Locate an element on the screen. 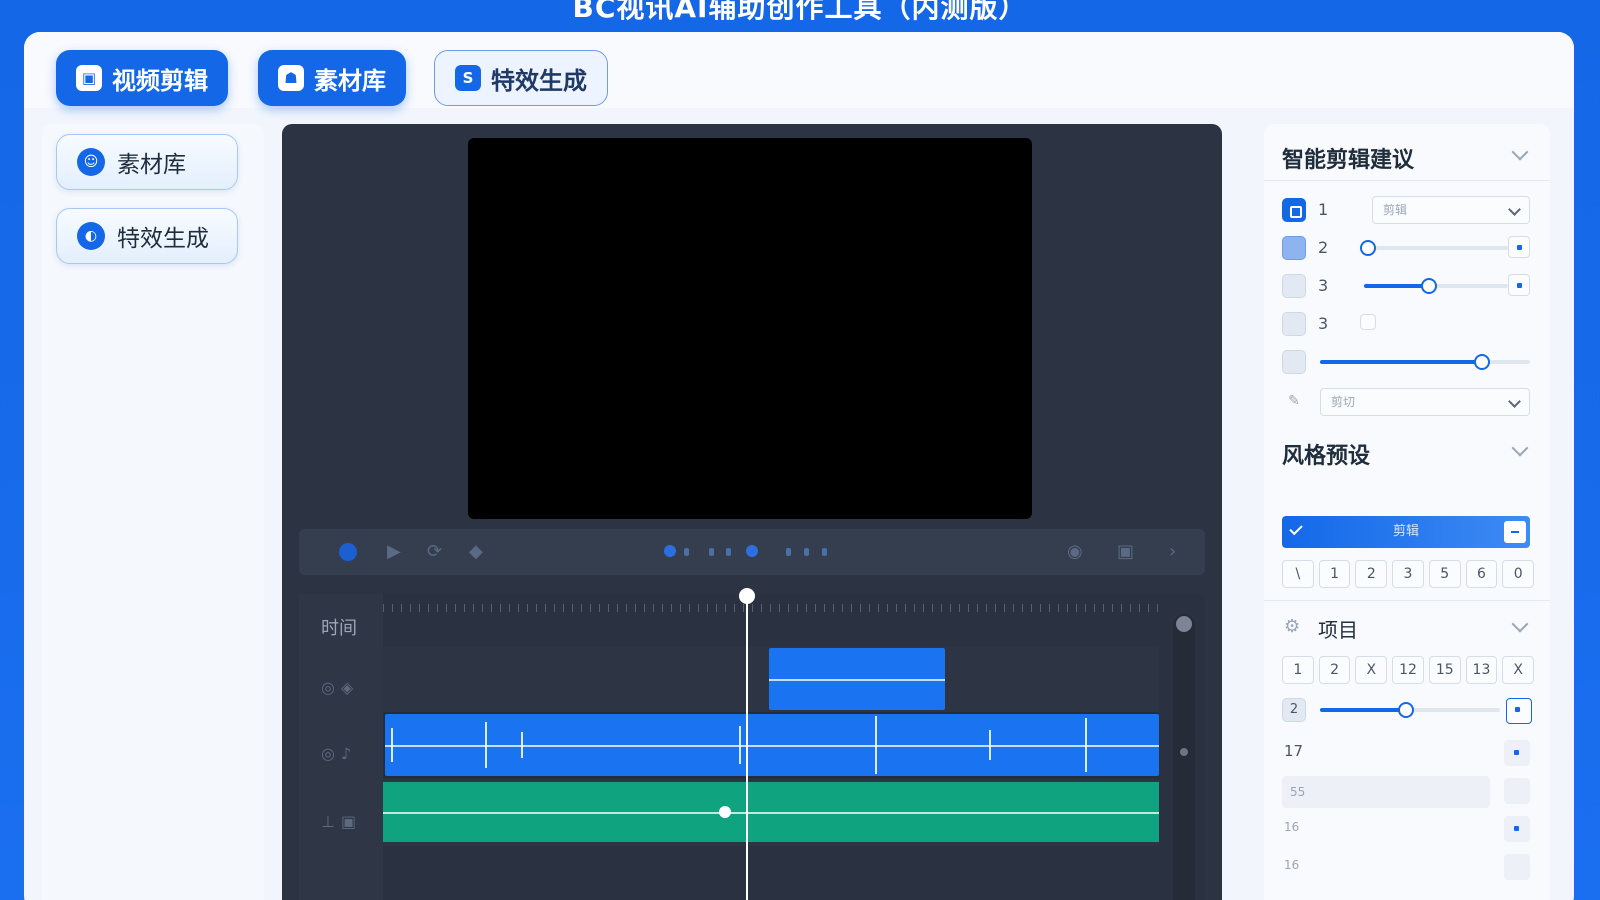 This screenshot has height=900, width=1600. style-chip: 3 is located at coordinates (1408, 574).